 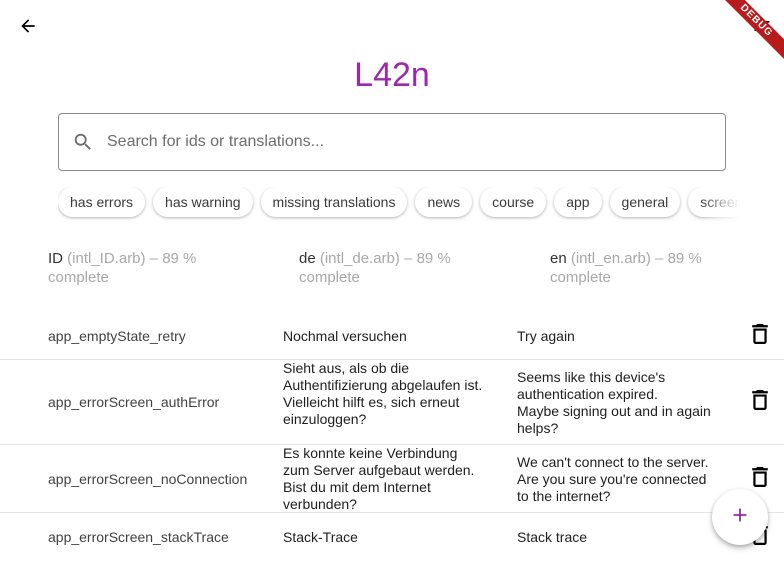 What do you see at coordinates (122, 268) in the screenshot?
I see `column-file-info: (intl_ID.arb) – 89 % complete` at bounding box center [122, 268].